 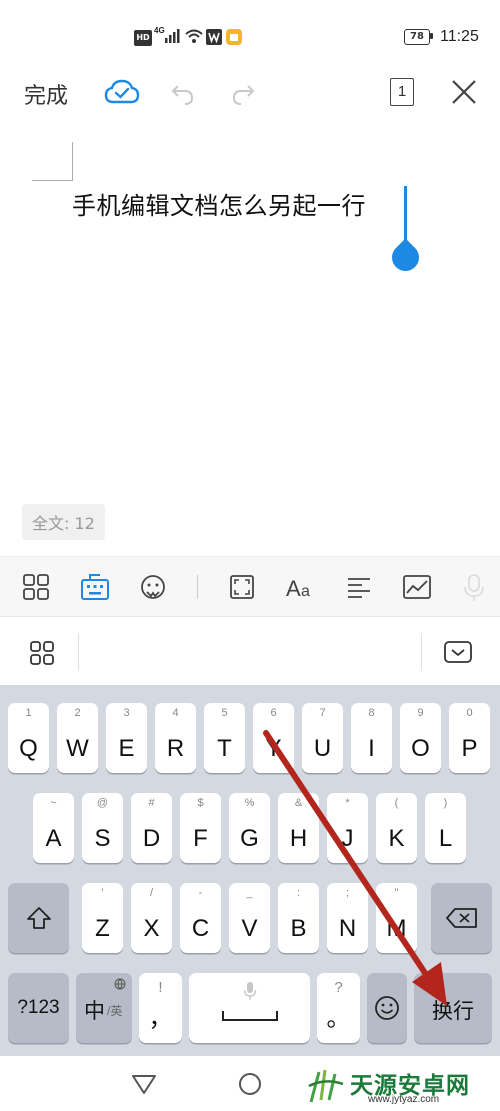 I want to click on key-a: ~ A, so click(x=53, y=828).